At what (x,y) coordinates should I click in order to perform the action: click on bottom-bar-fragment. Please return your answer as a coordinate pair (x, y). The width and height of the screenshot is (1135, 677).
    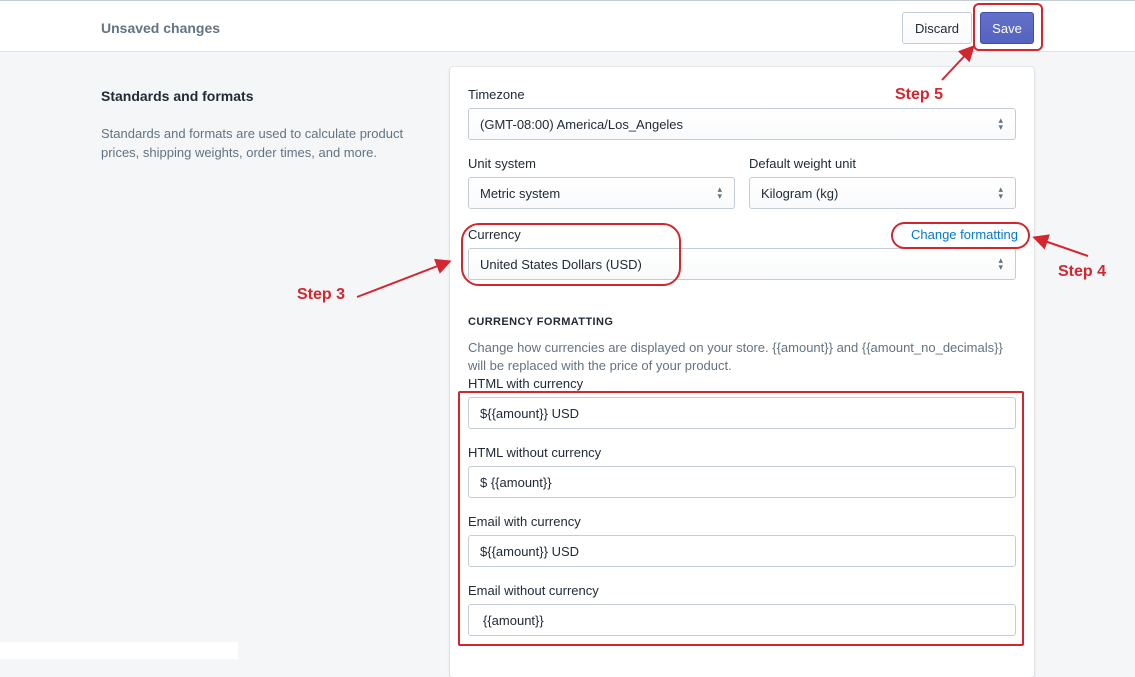
    Looking at the image, I should click on (119, 650).